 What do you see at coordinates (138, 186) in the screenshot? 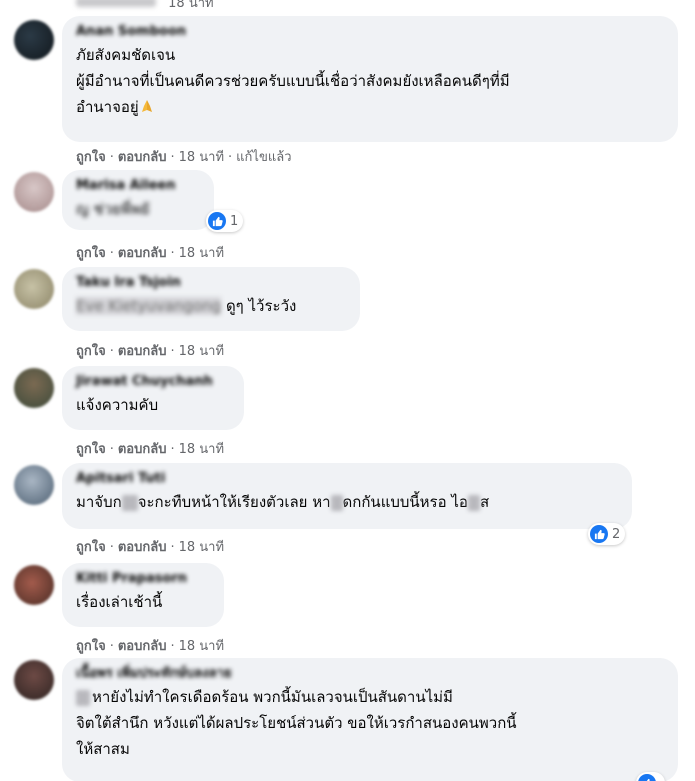
I see `comment-author: Marisa Aileen` at bounding box center [138, 186].